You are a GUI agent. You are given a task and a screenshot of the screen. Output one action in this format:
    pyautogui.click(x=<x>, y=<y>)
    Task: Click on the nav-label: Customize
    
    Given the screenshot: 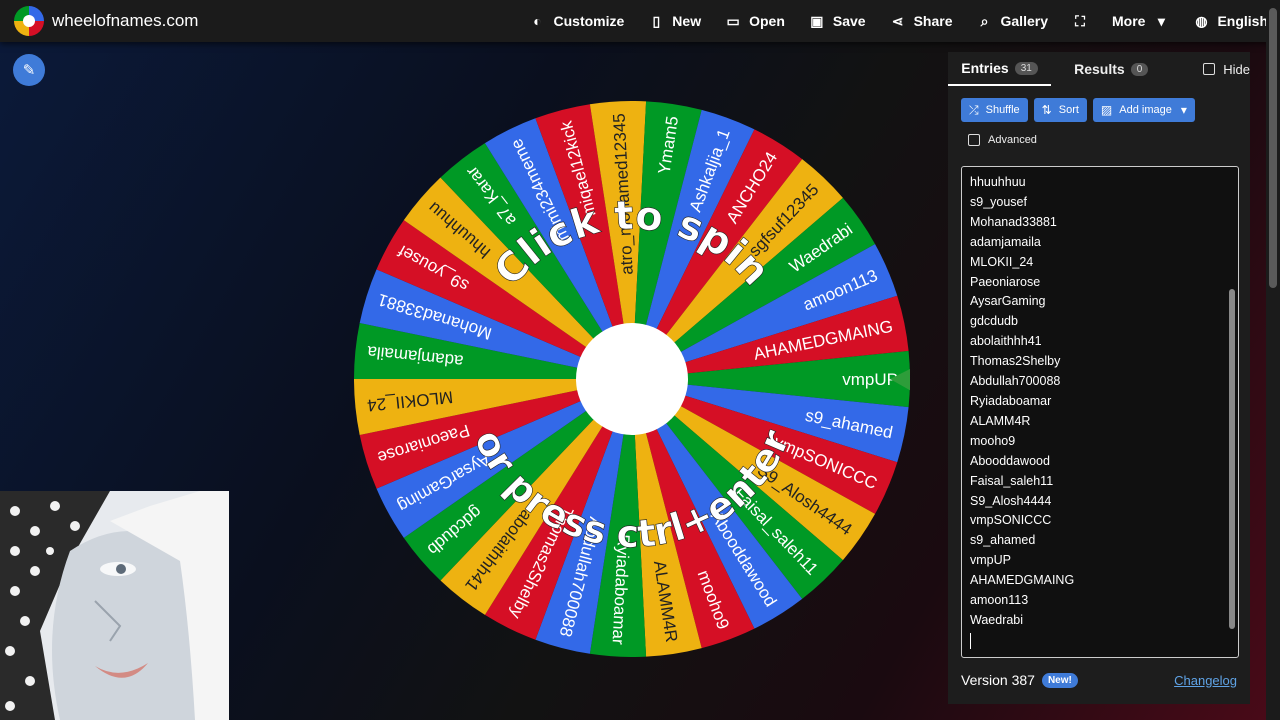 What is the action you would take?
    pyautogui.click(x=589, y=21)
    